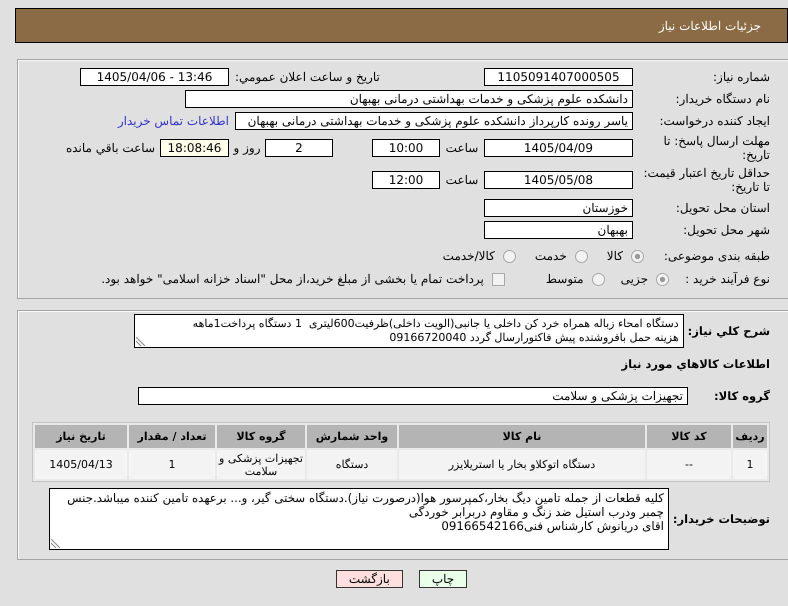  Describe the element at coordinates (689, 436) in the screenshot. I see `column-header: کد کالا` at that location.